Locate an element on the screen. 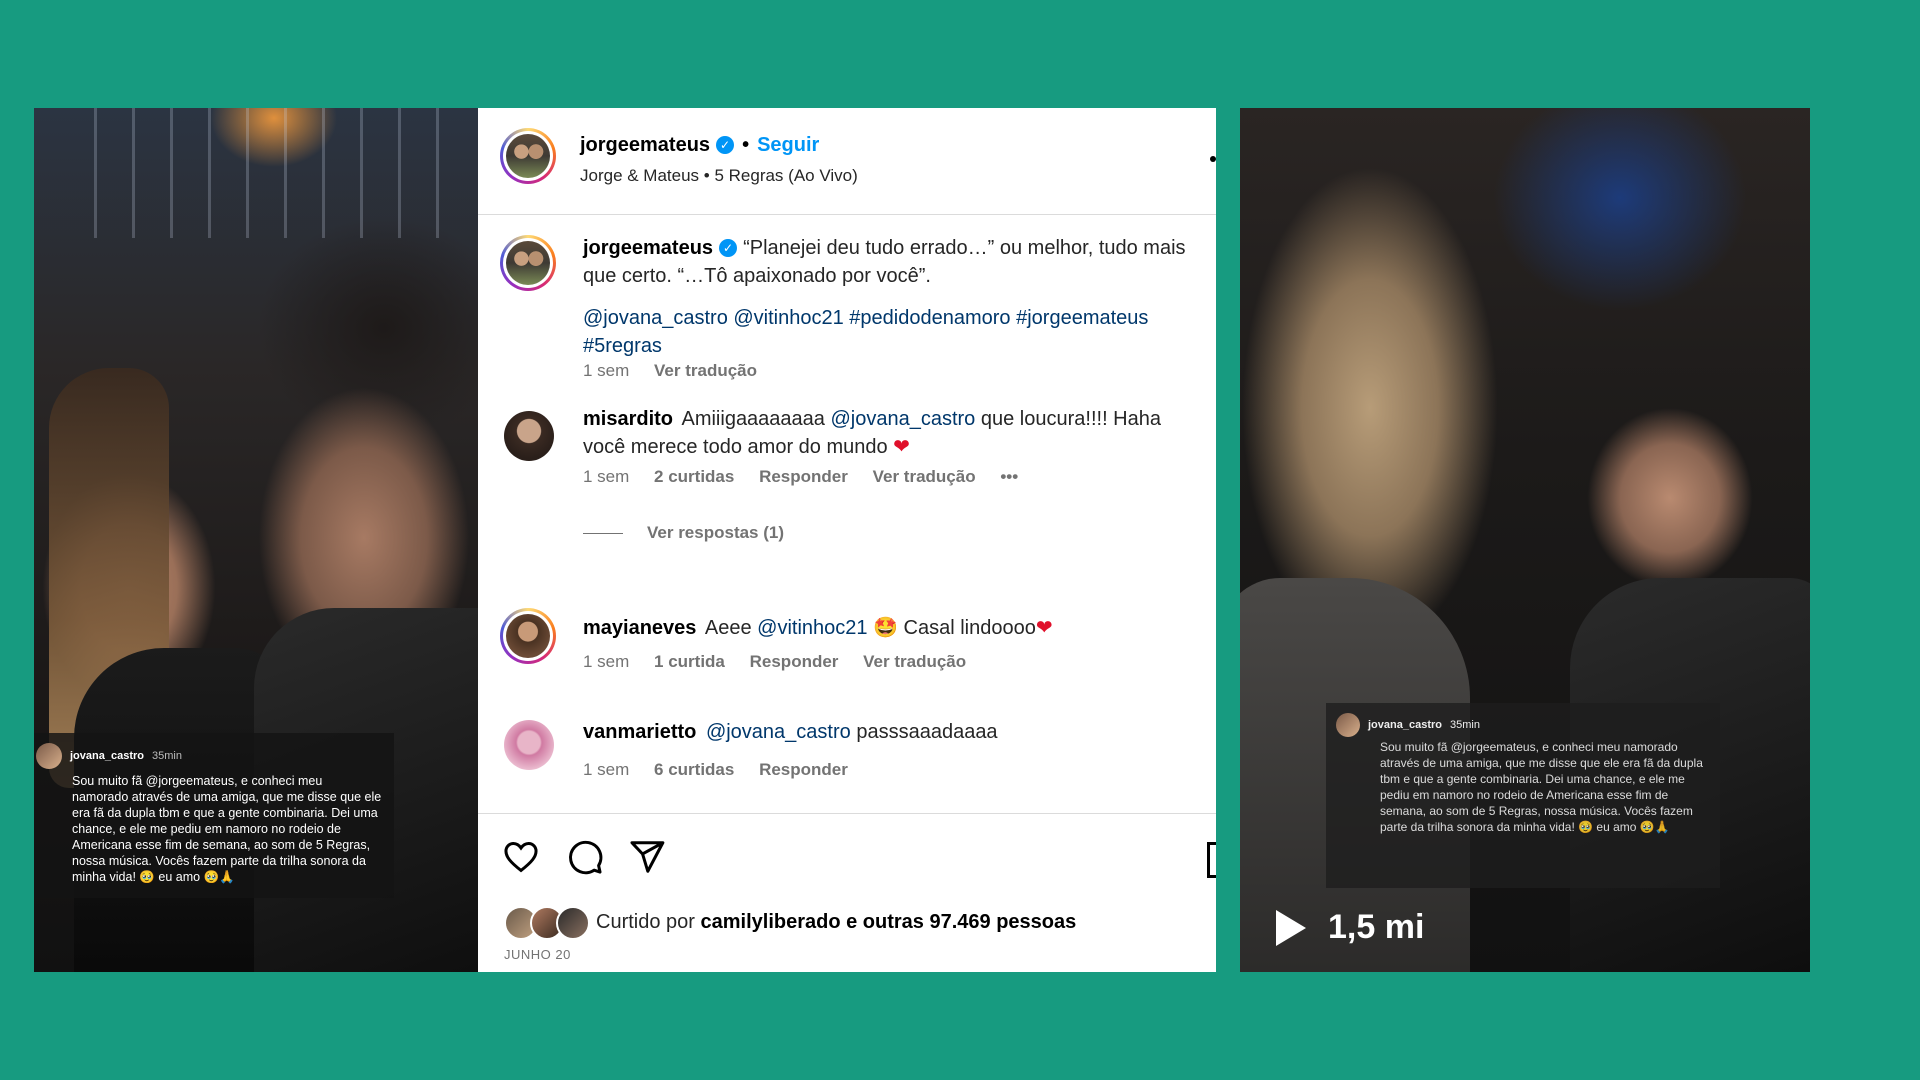 The height and width of the screenshot is (1080, 1920). bookmark-icon is located at coordinates (1211, 860).